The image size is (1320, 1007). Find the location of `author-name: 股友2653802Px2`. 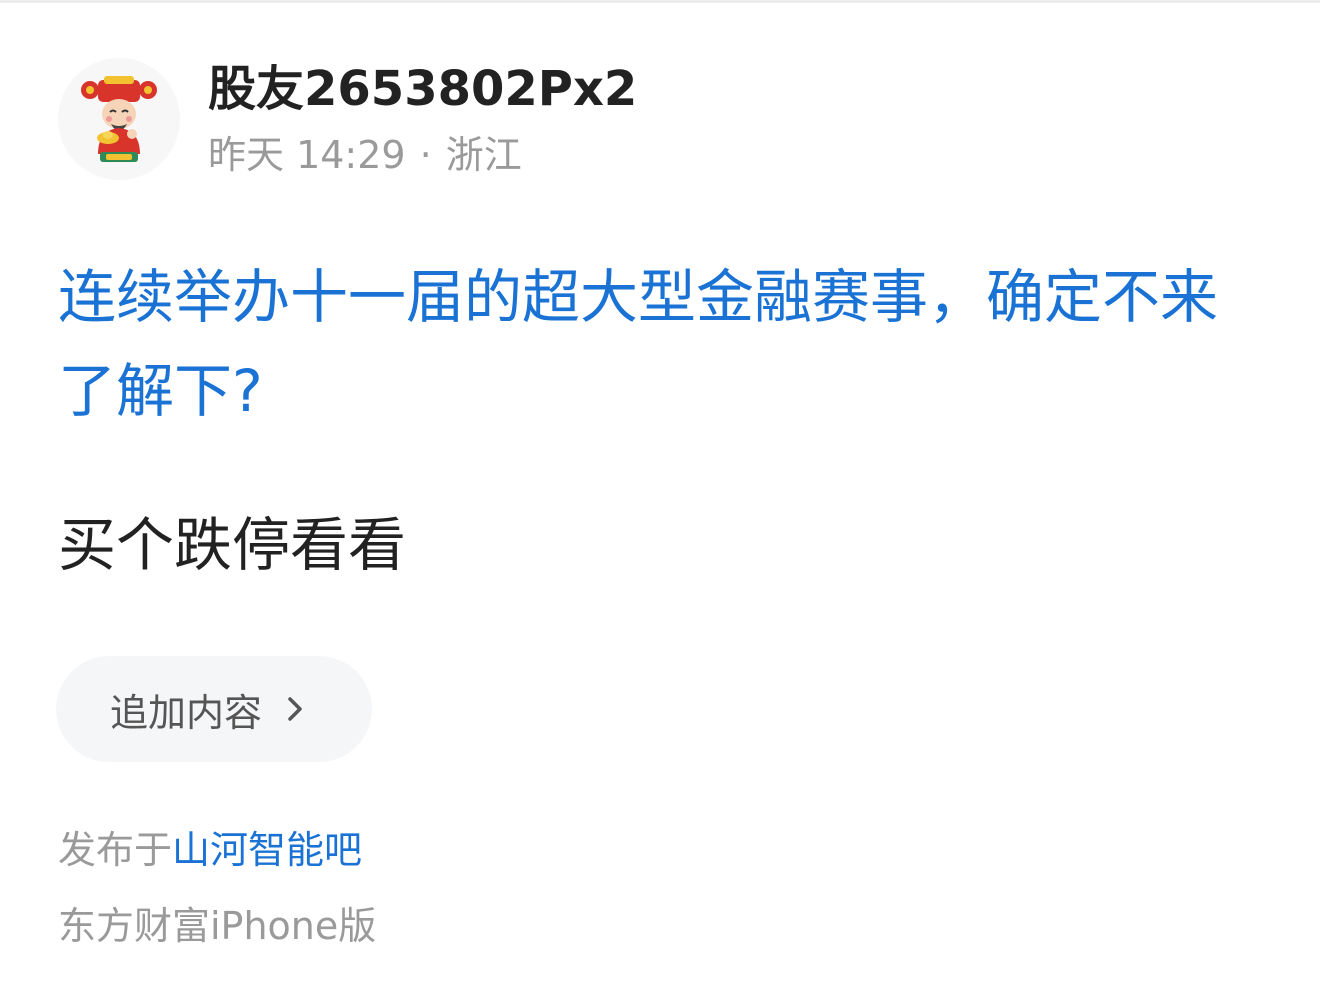

author-name: 股友2653802Px2 is located at coordinates (422, 89).